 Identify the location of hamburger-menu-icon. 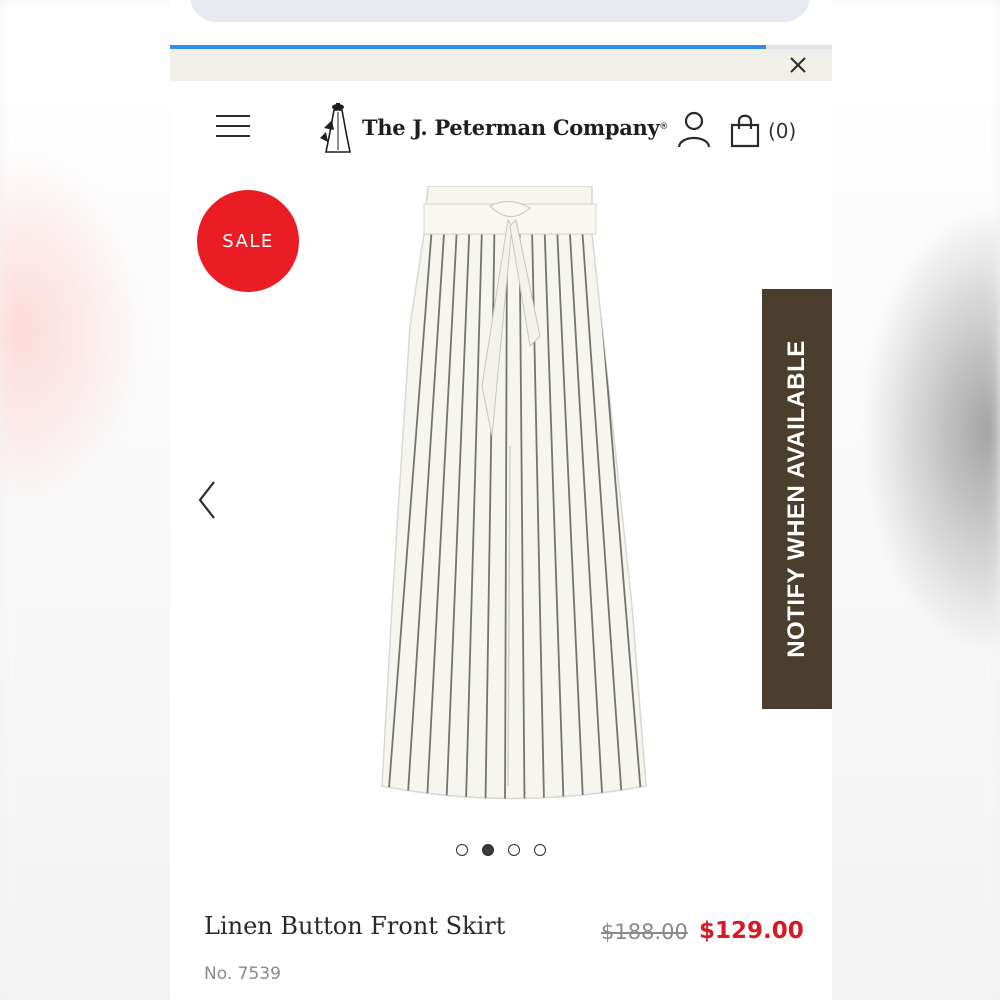
(234, 126).